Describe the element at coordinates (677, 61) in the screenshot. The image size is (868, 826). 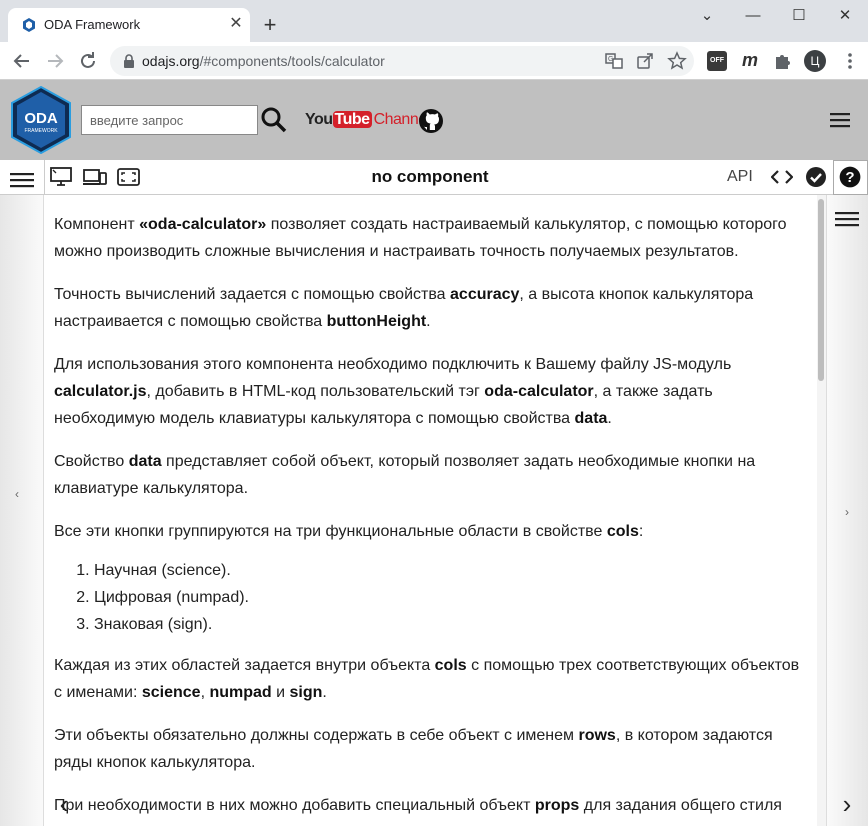
I see `bookmark-star-icon` at that location.